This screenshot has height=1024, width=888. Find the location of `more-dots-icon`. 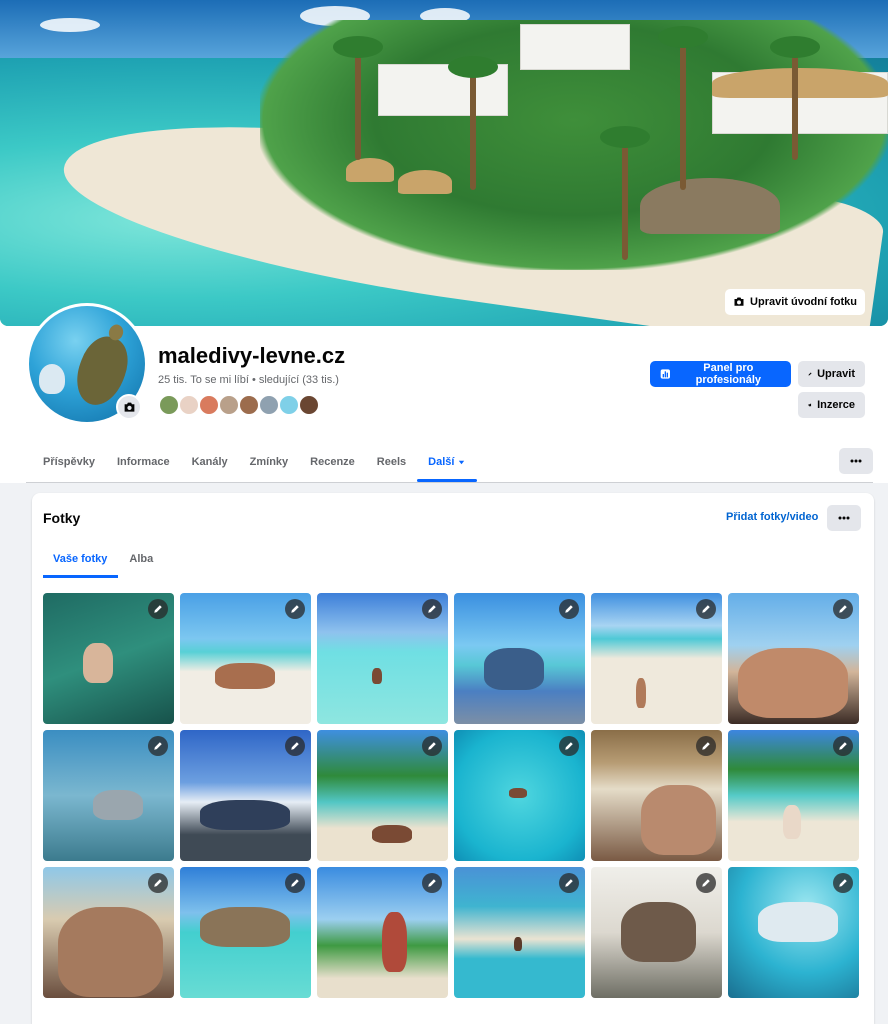

more-dots-icon is located at coordinates (844, 518).